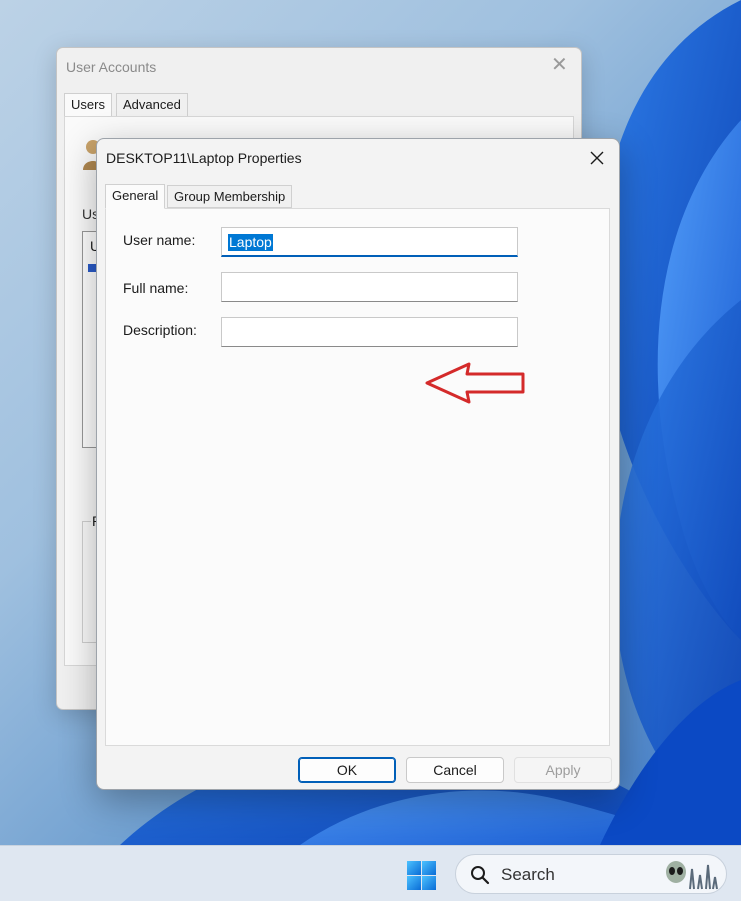  Describe the element at coordinates (204, 158) in the screenshot. I see `dialog-title: DESKTOP11\Laptop Properties` at that location.